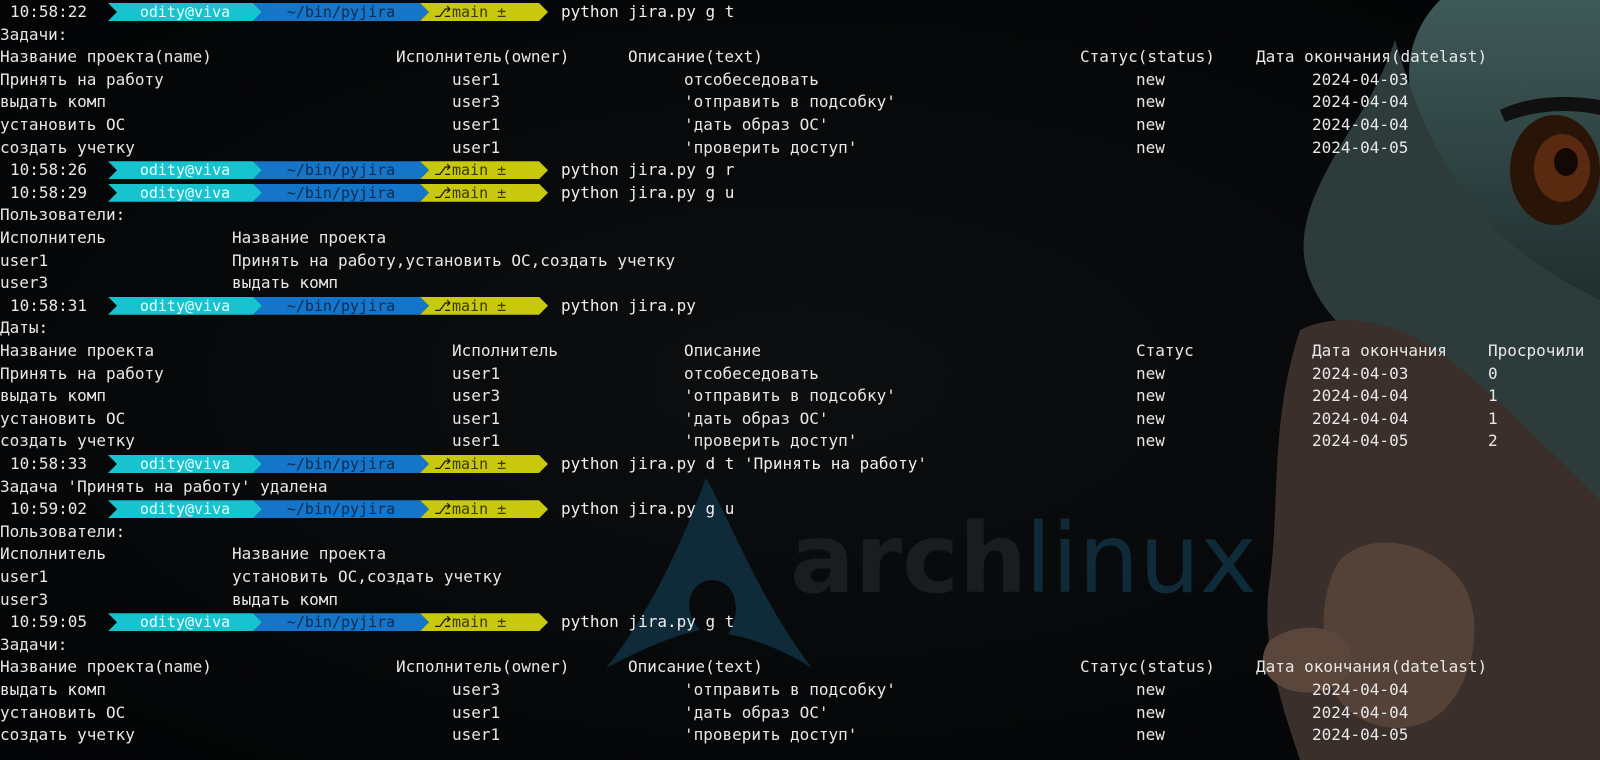 The width and height of the screenshot is (1600, 760). Describe the element at coordinates (82, 79) in the screenshot. I see `output-cell: Принять на работу` at that location.